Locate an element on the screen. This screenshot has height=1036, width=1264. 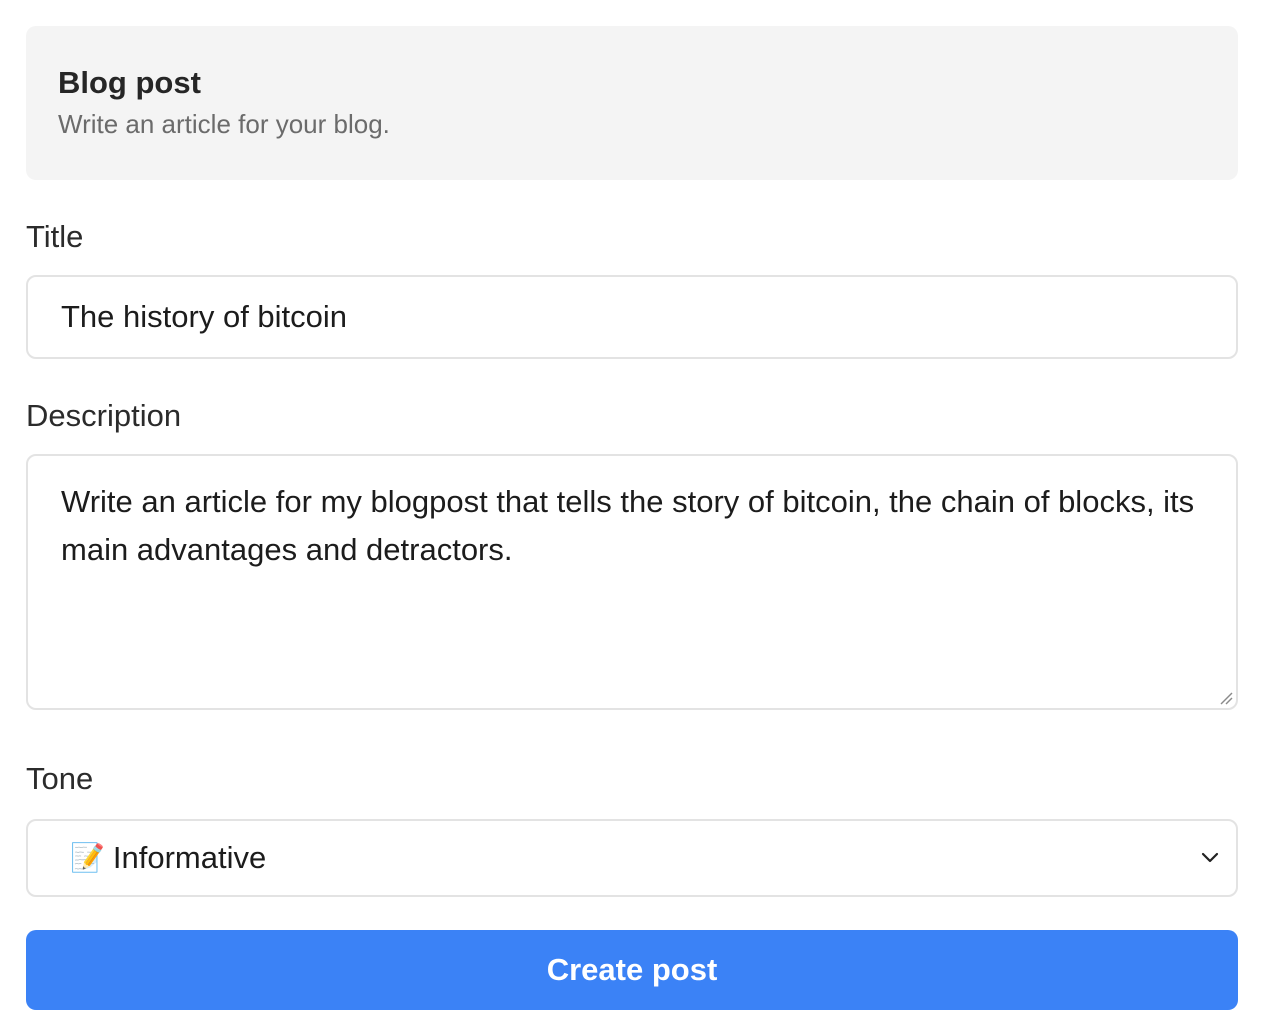
tone-select: 📝 Informative is located at coordinates (632, 858).